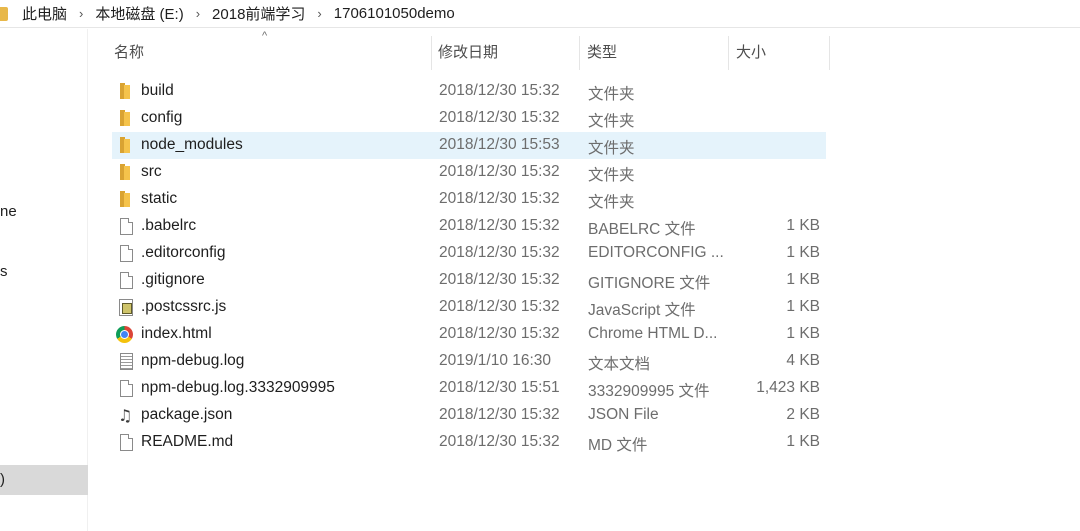 The width and height of the screenshot is (1080, 531). Describe the element at coordinates (125, 415) in the screenshot. I see `json-file-icon: ♫` at that location.